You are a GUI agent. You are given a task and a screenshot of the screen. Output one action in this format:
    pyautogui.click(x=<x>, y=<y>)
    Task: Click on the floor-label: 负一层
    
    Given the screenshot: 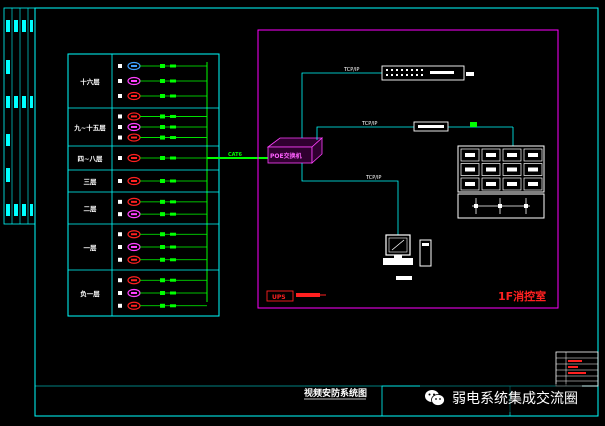 What is the action you would take?
    pyautogui.click(x=90, y=293)
    